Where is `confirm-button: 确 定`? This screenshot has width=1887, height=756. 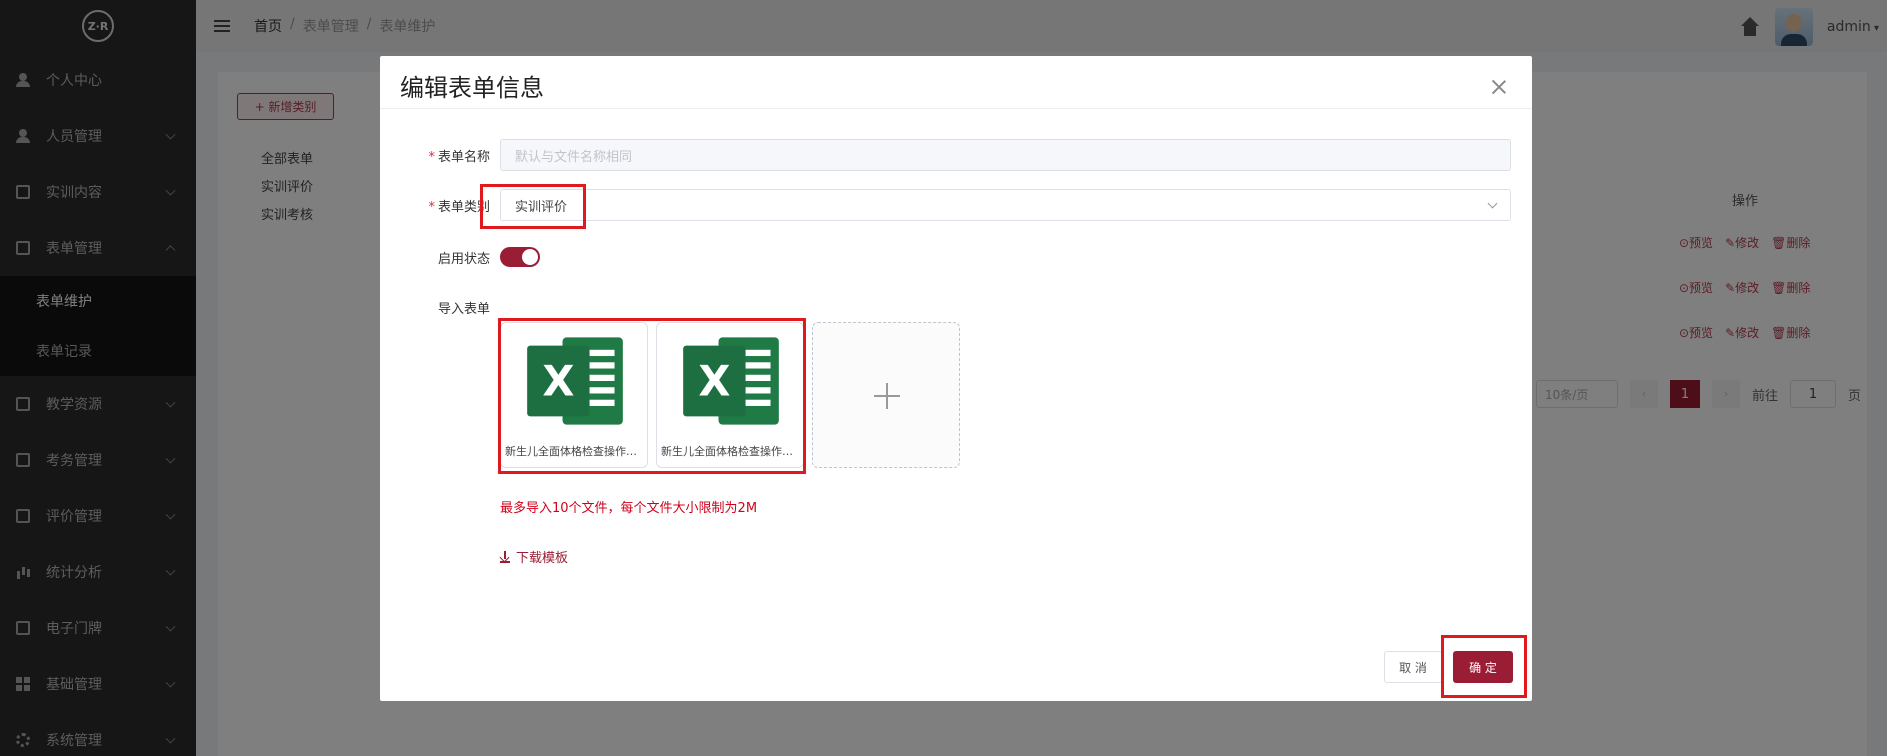
confirm-button: 确 定 is located at coordinates (1483, 667).